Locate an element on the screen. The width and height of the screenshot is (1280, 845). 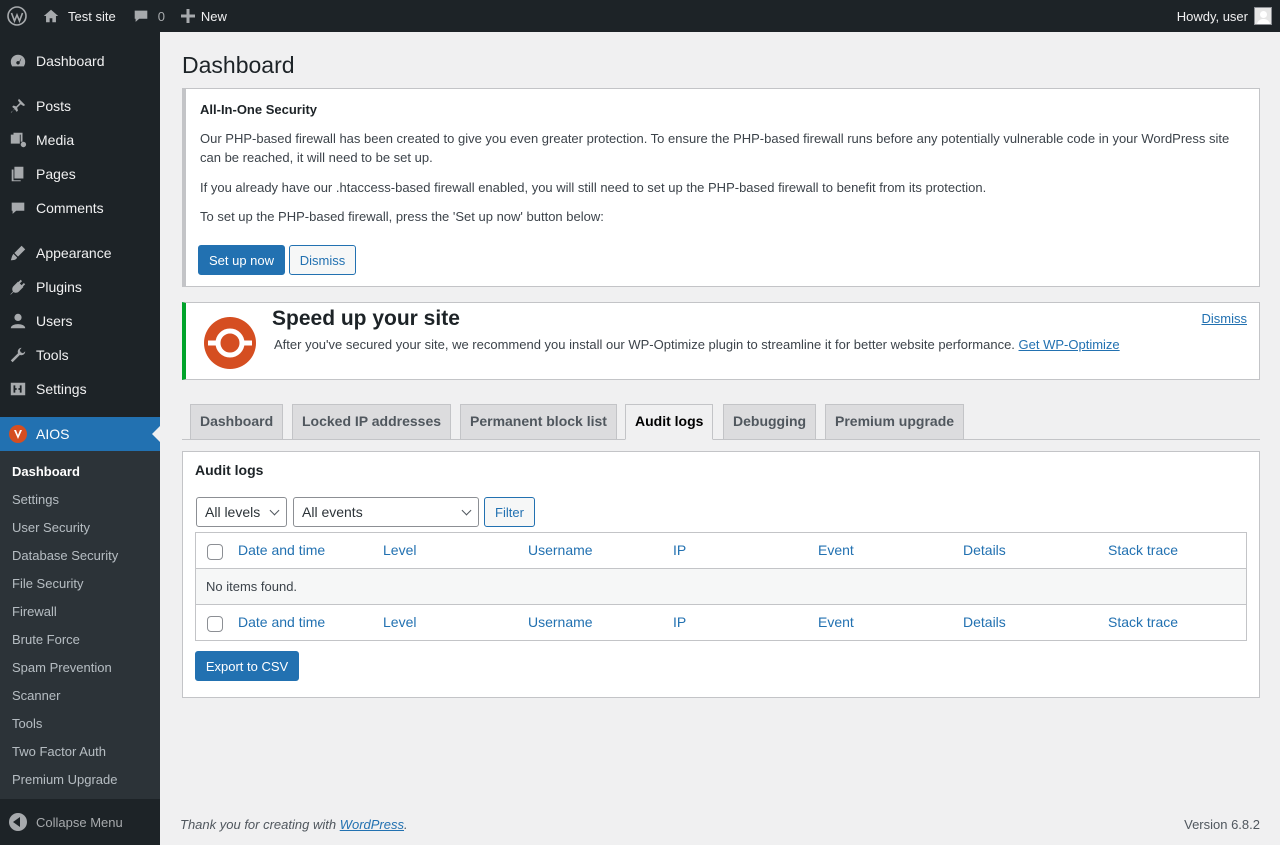
submenu-file-security: File Security is located at coordinates (80, 584).